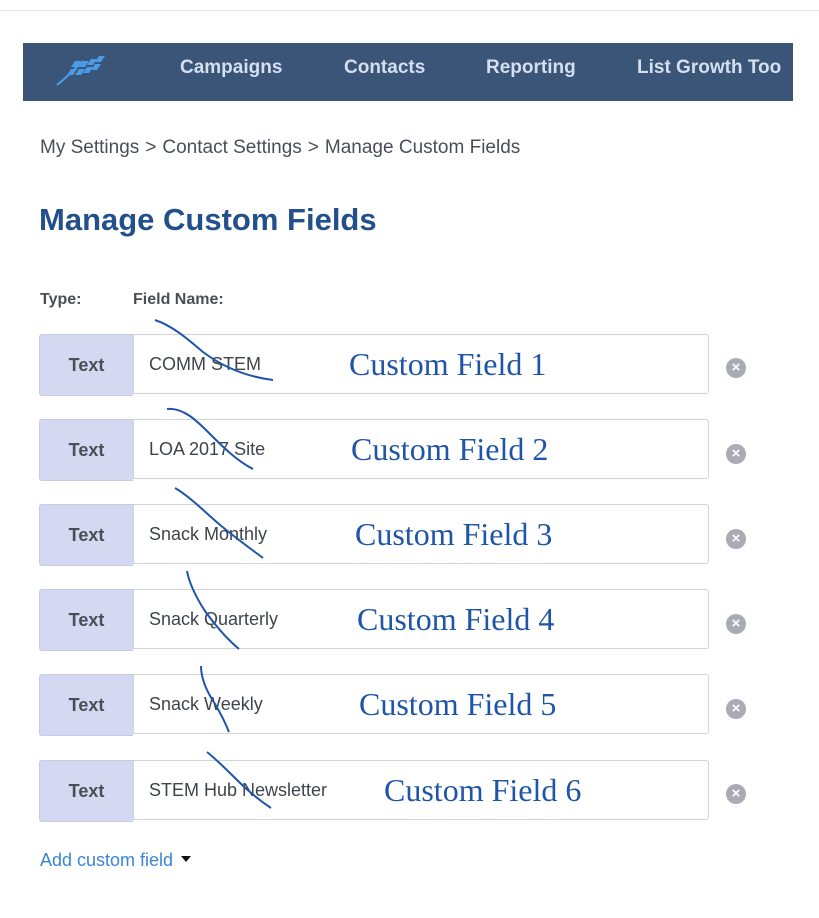 The height and width of the screenshot is (918, 819). Describe the element at coordinates (458, 704) in the screenshot. I see `handwritten-annotation: Custom Field 5` at that location.